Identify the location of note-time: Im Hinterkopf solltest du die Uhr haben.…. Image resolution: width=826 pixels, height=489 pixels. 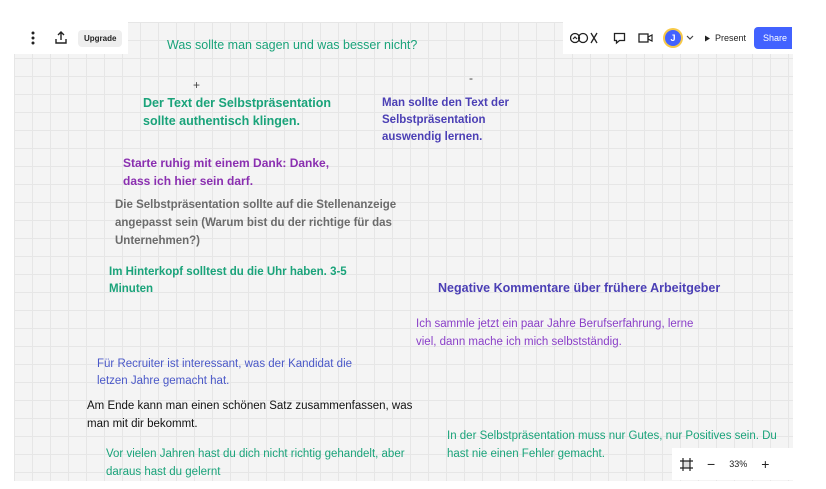
(234, 281).